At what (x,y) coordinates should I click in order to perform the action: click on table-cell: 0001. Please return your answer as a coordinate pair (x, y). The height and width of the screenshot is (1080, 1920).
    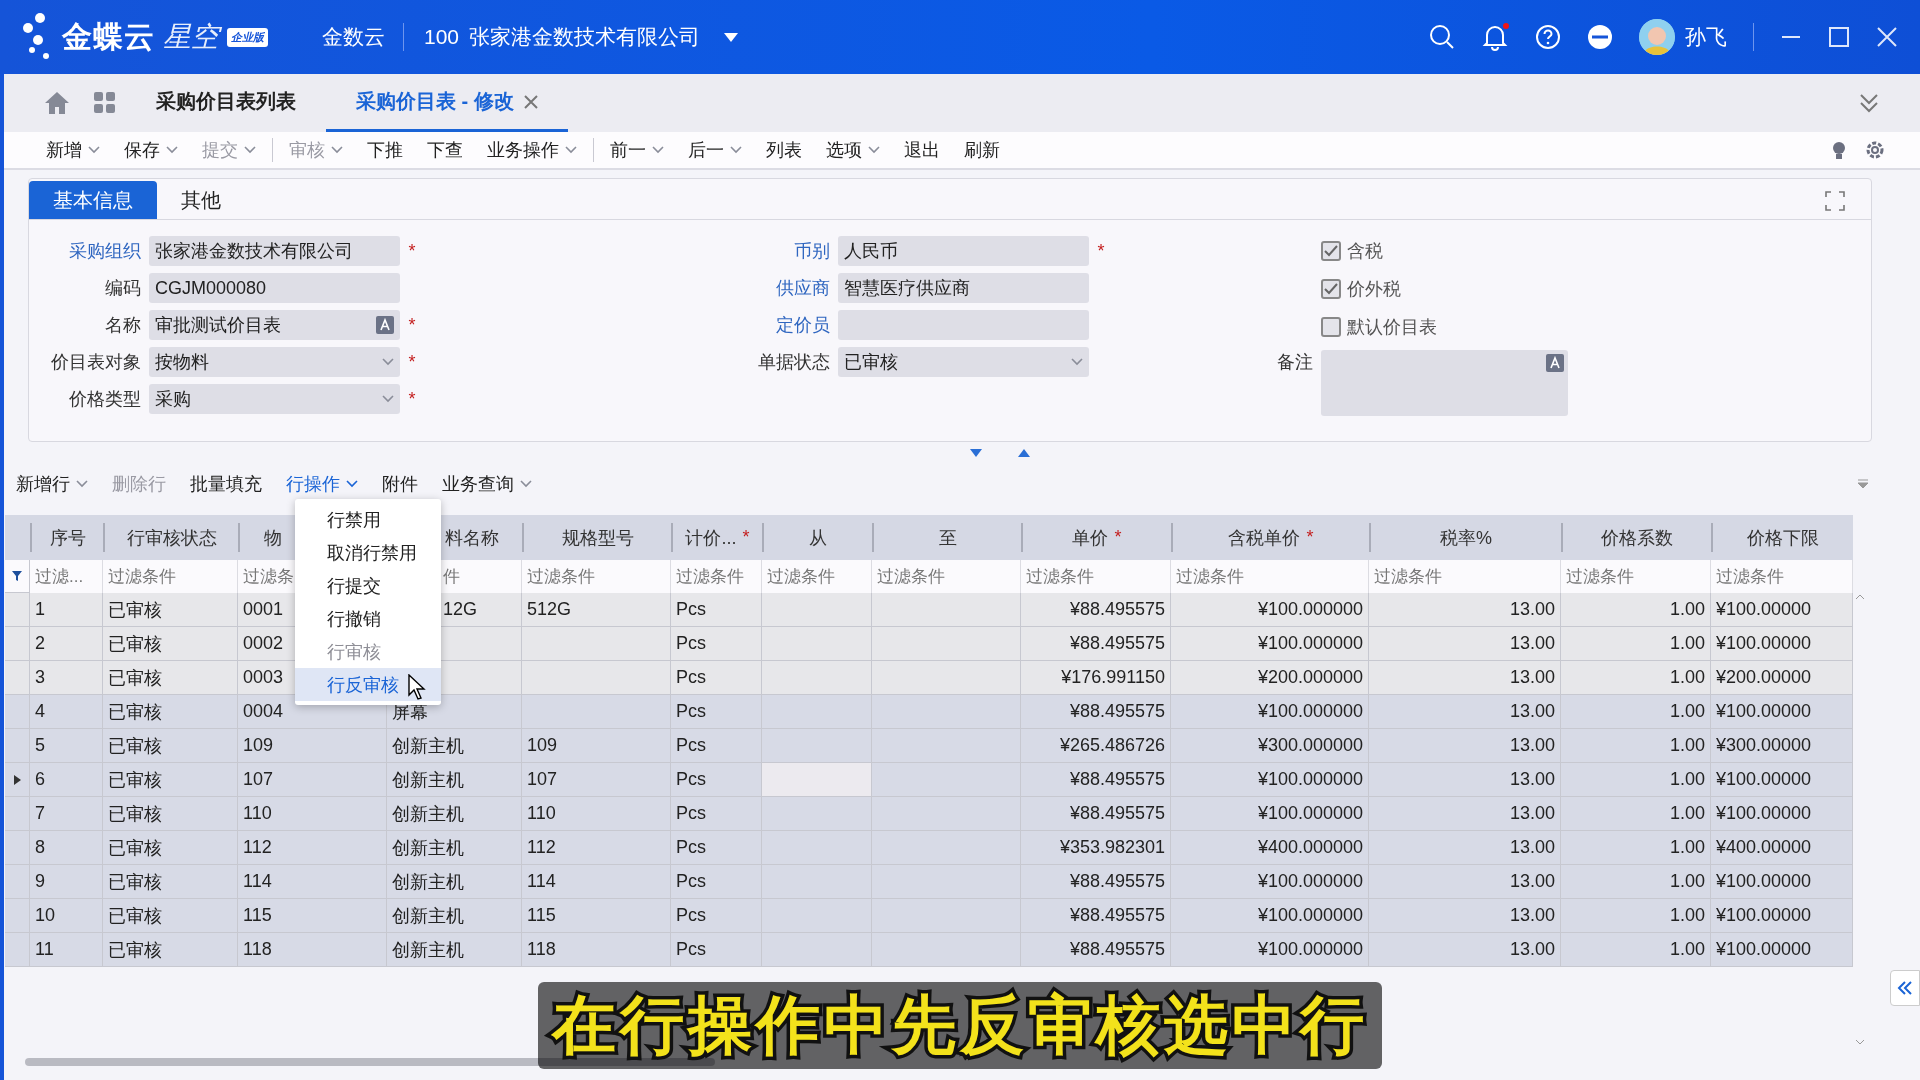
    Looking at the image, I should click on (263, 609).